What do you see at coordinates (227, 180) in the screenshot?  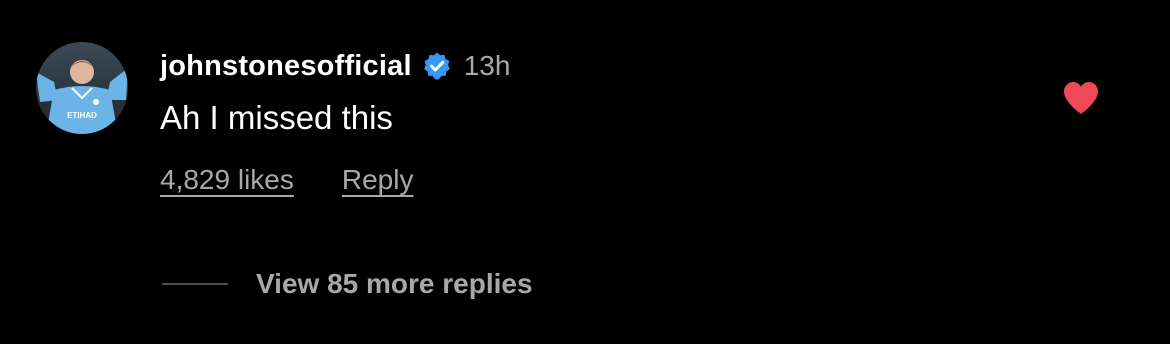 I see `likes-count-link: 4,829 likes` at bounding box center [227, 180].